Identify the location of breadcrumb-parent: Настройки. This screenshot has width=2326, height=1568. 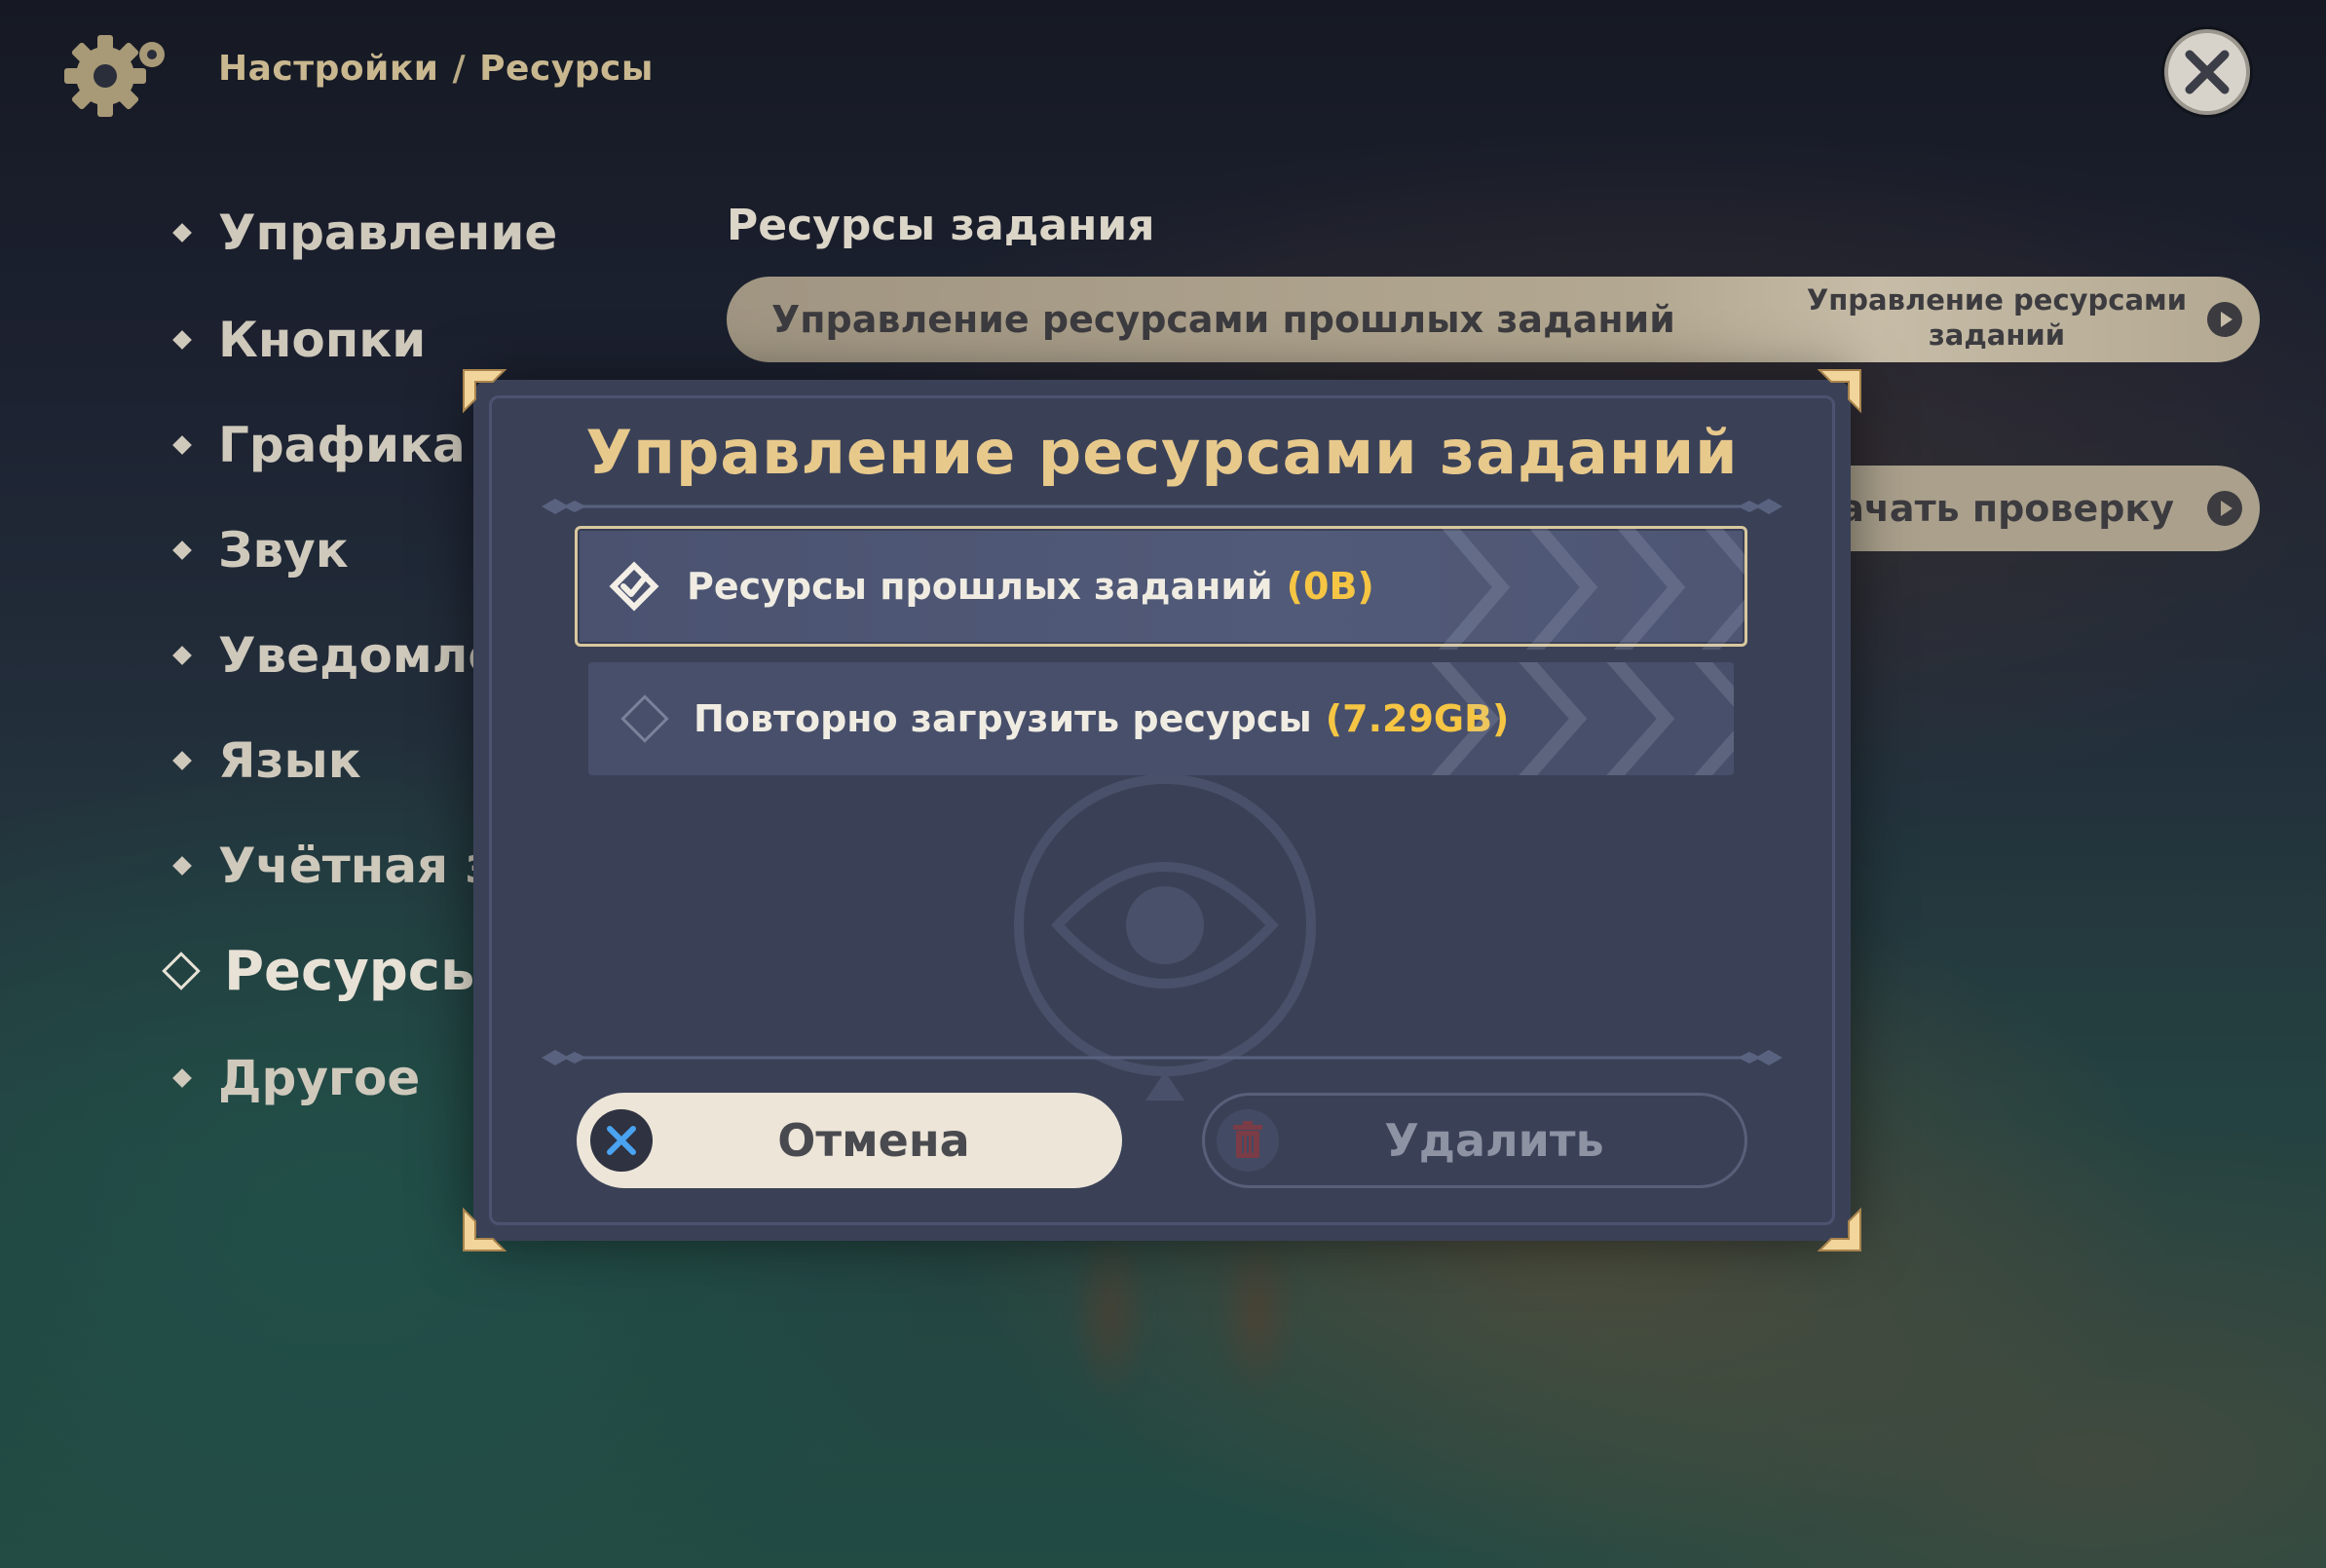
(328, 69).